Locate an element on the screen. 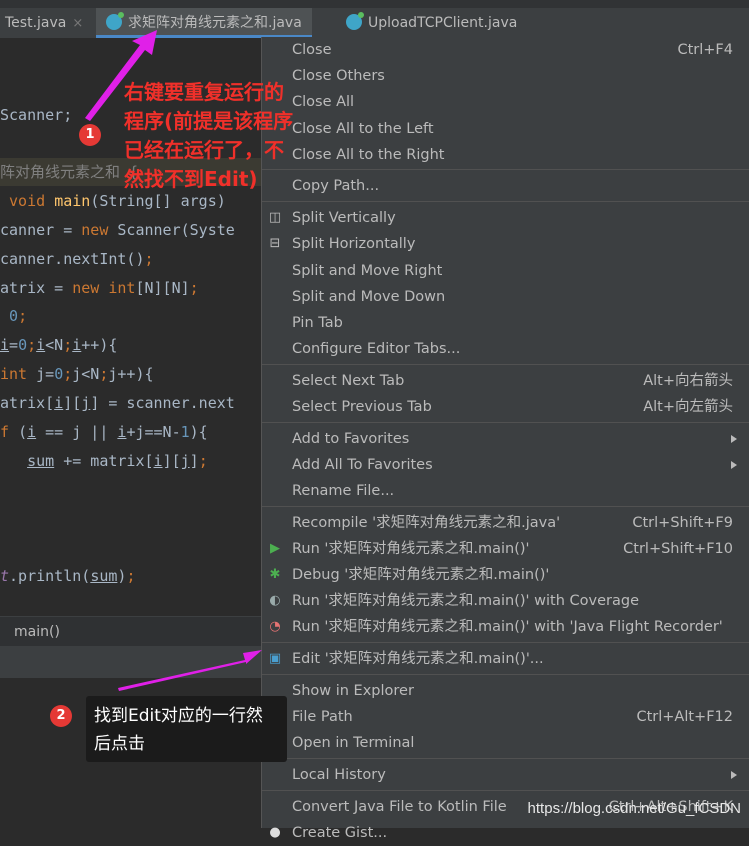  menu-item-select-next-tab: Select Next Tab Alt+向右箭头 is located at coordinates (505, 381).